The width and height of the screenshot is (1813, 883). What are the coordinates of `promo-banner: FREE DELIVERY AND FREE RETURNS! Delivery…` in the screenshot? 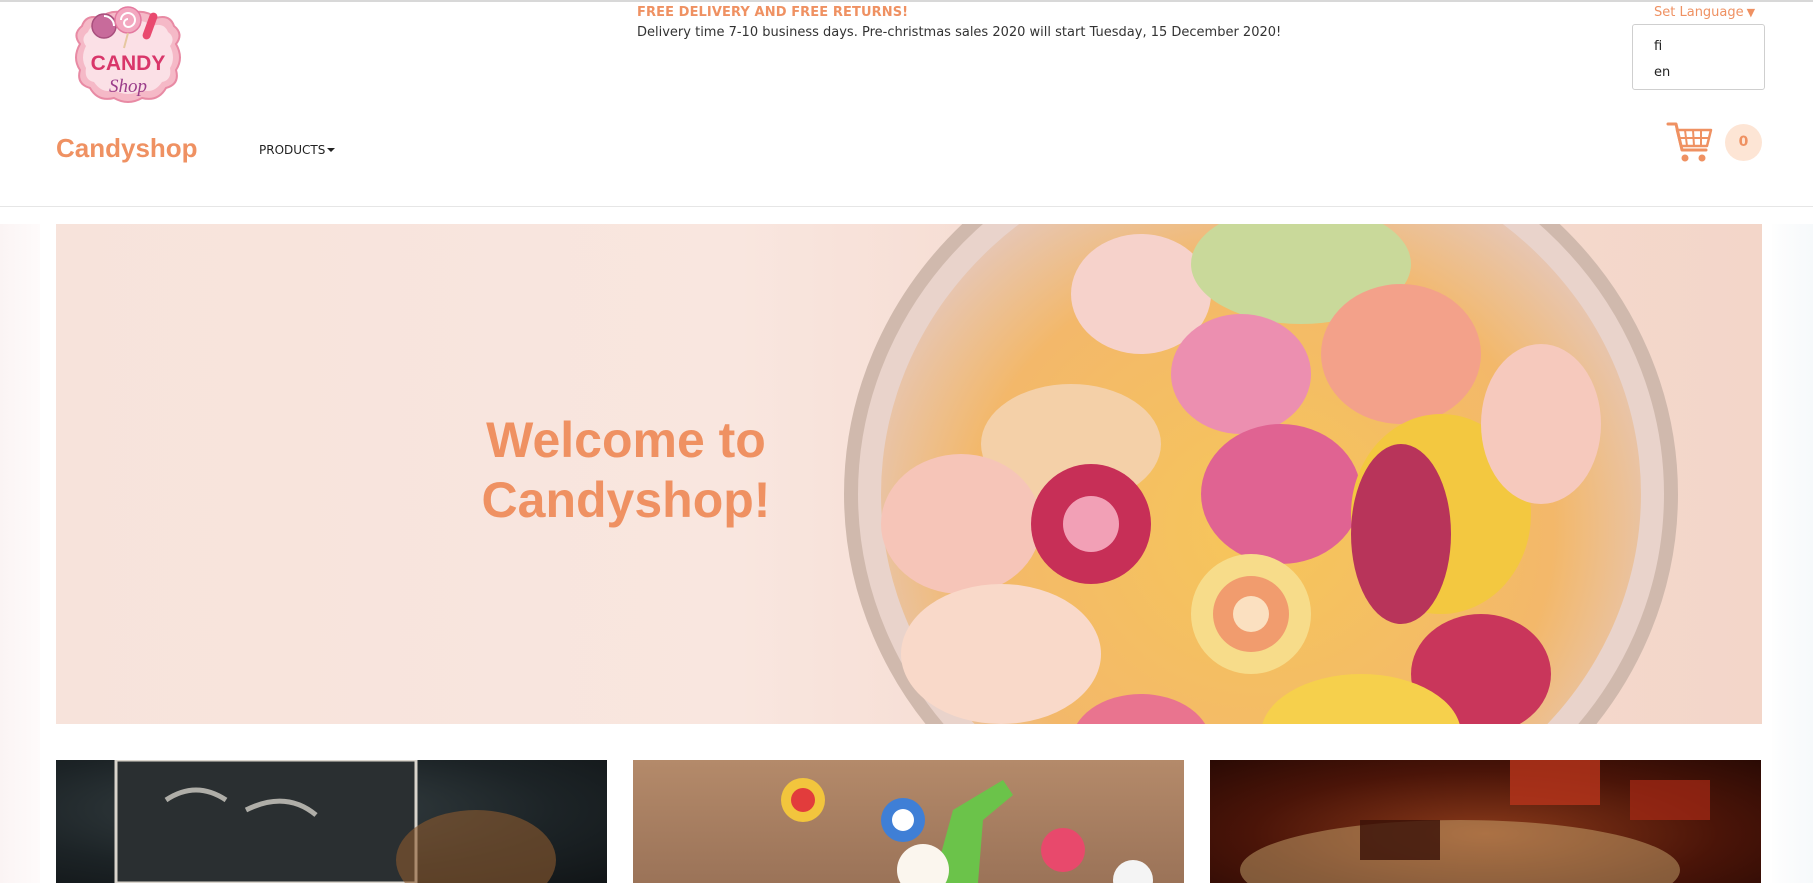 It's located at (959, 22).